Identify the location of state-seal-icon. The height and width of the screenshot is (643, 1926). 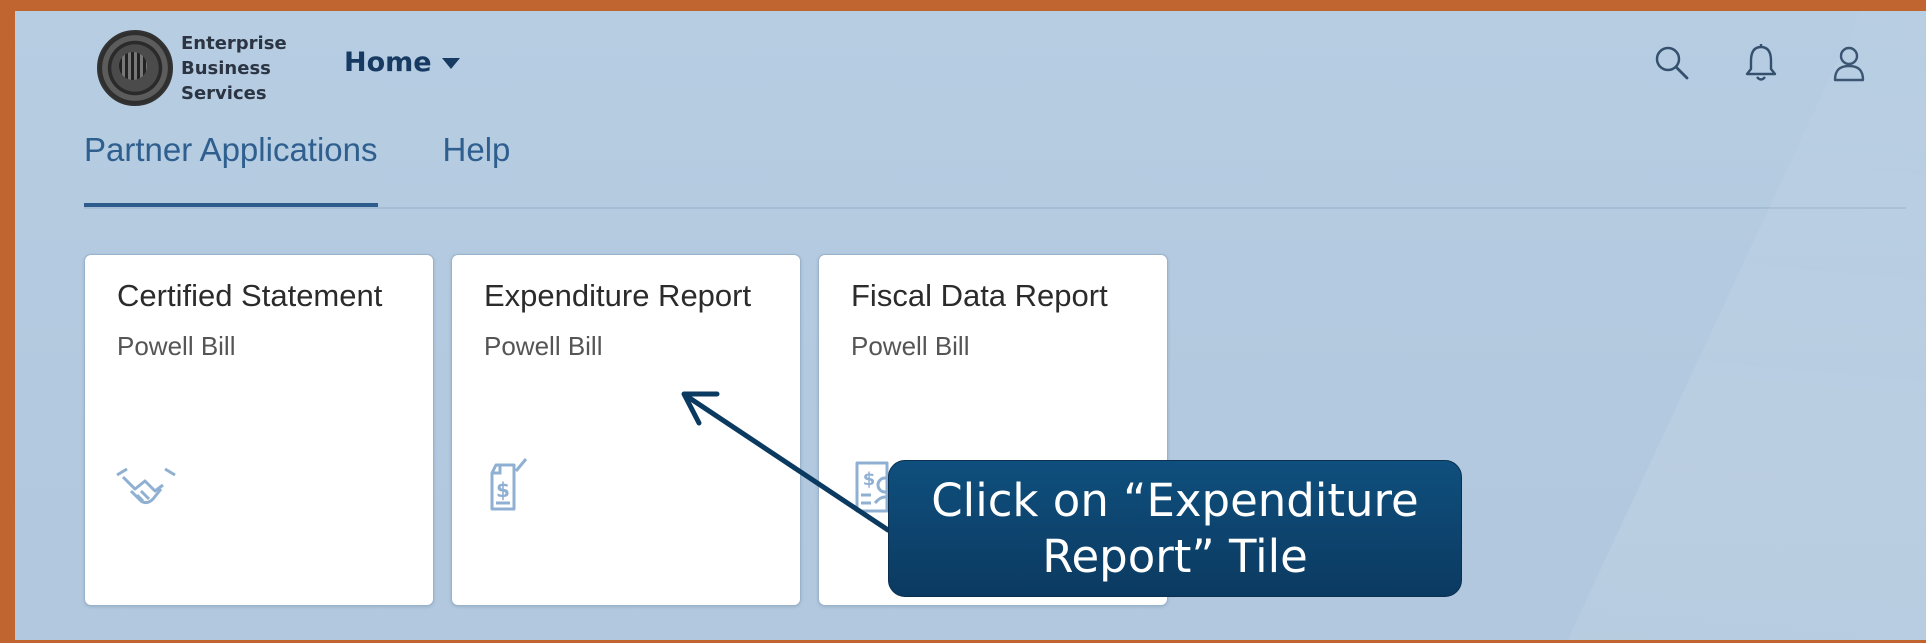
(135, 68).